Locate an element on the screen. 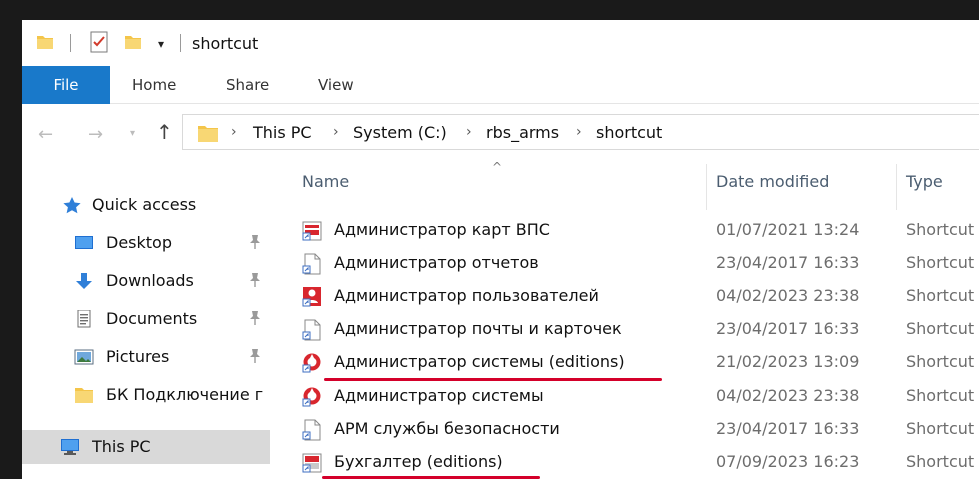 The image size is (979, 479). column-header-date: Date modified is located at coordinates (772, 181).